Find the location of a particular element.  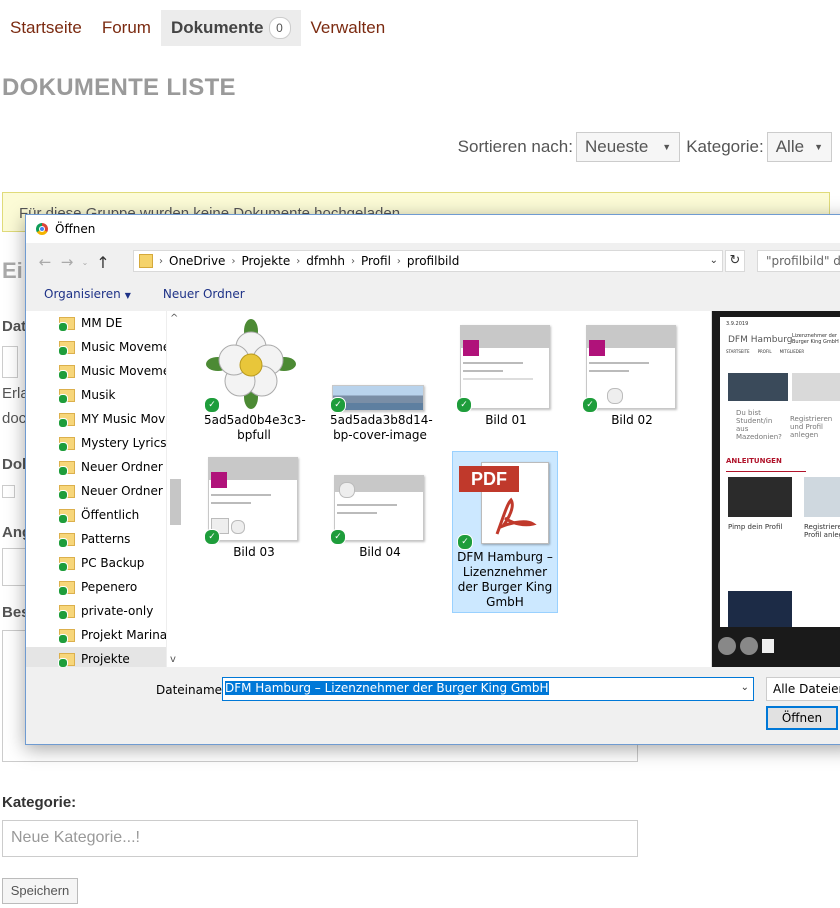

forward-arrow-icon: → is located at coordinates (67, 262).